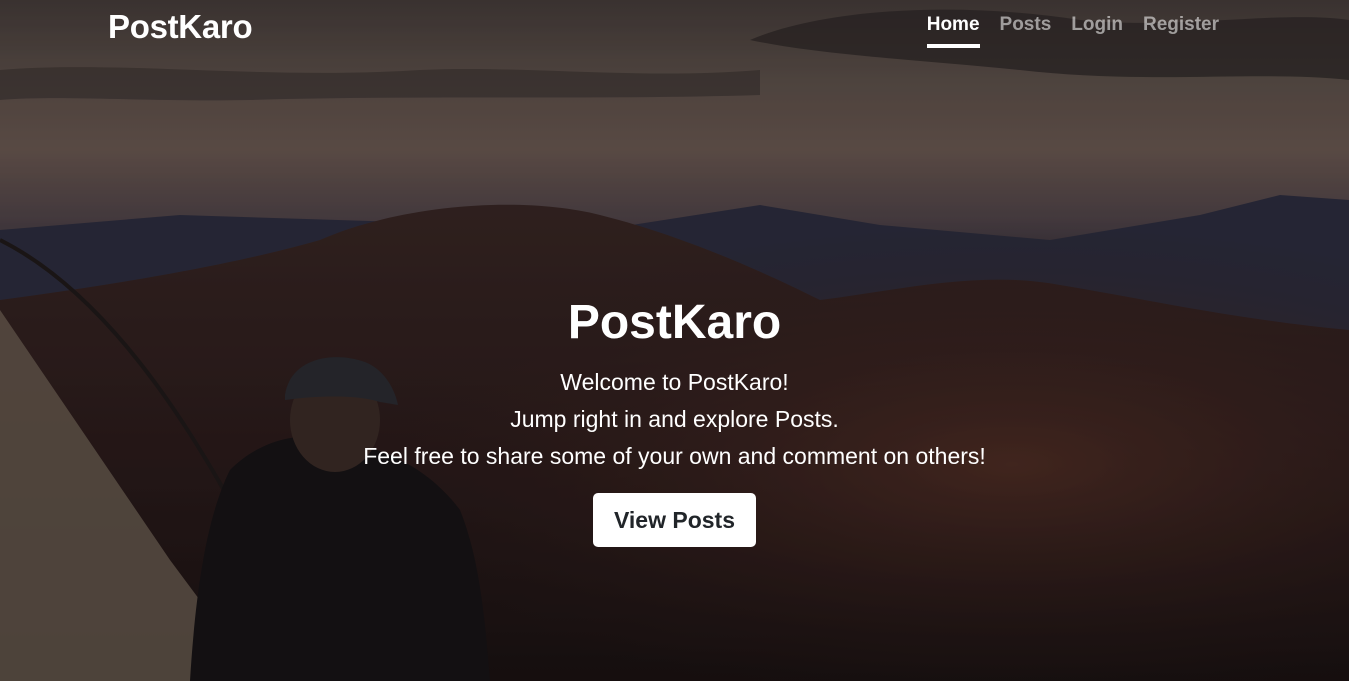 This screenshot has height=681, width=1349. I want to click on nav-link-login: Login, so click(1097, 31).